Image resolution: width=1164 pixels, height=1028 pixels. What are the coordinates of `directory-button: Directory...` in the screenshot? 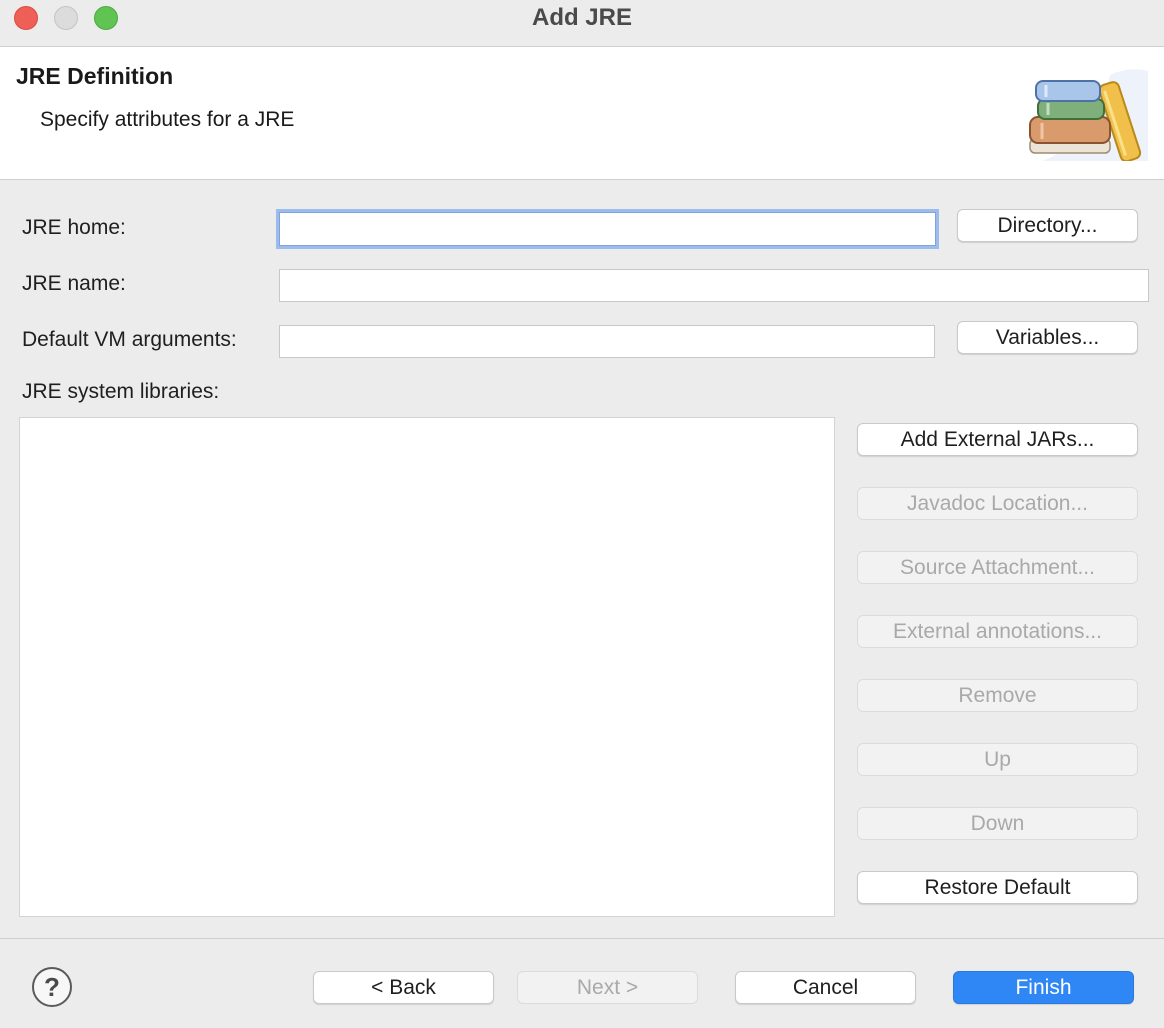 It's located at (1047, 225).